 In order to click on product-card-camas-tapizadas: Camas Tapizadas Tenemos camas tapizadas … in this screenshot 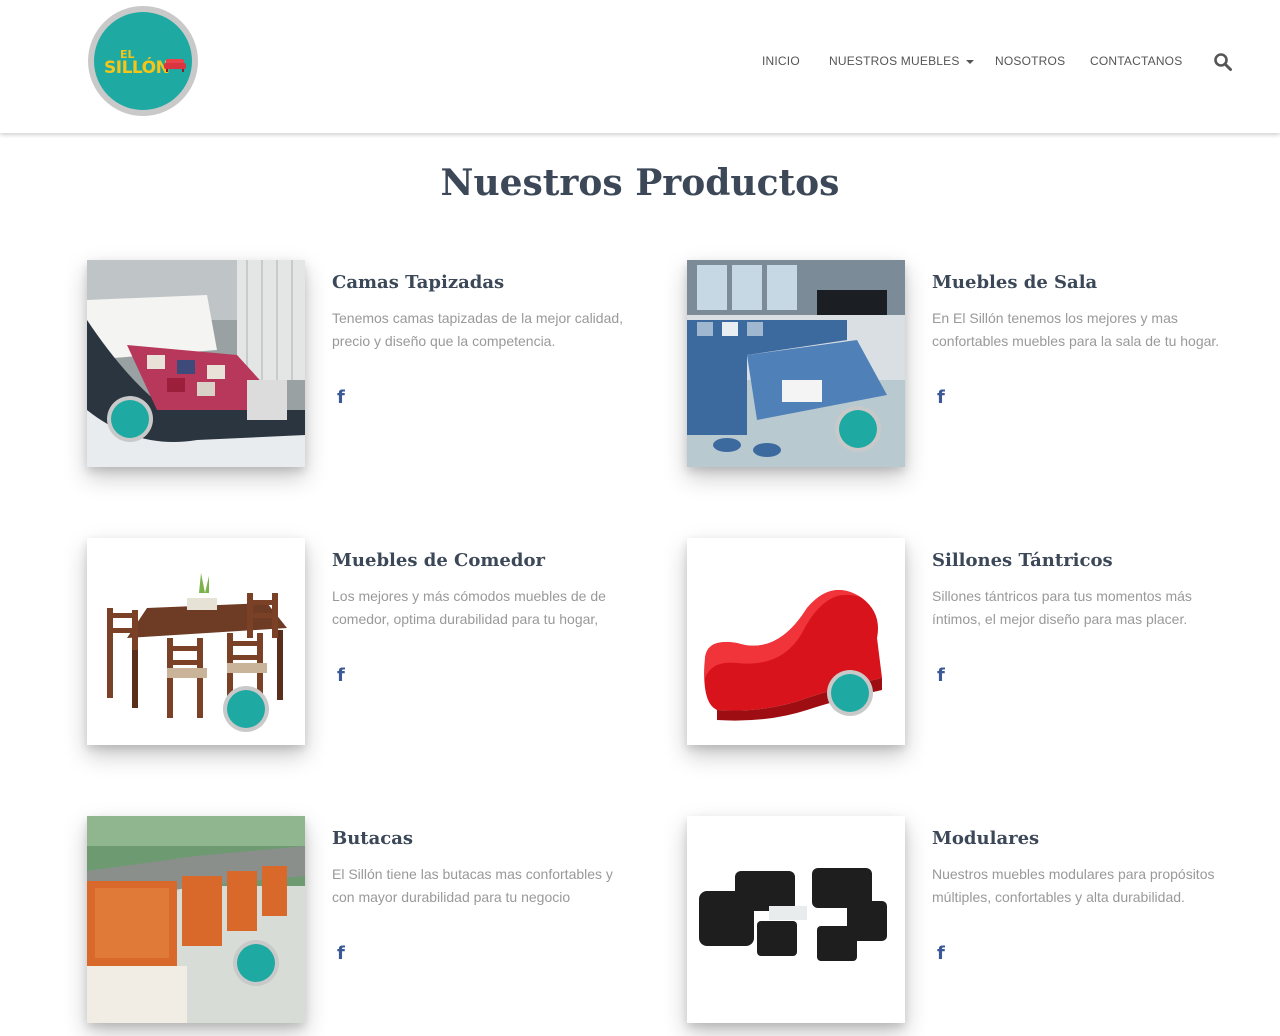, I will do `click(367, 370)`.